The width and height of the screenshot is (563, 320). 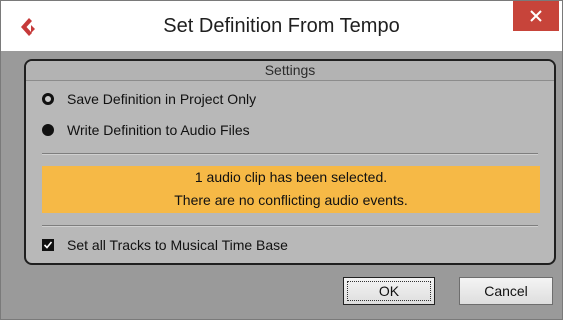 I want to click on checkbox-musical-time-base: Set all Tracks to Musical Time Base, so click(x=165, y=245).